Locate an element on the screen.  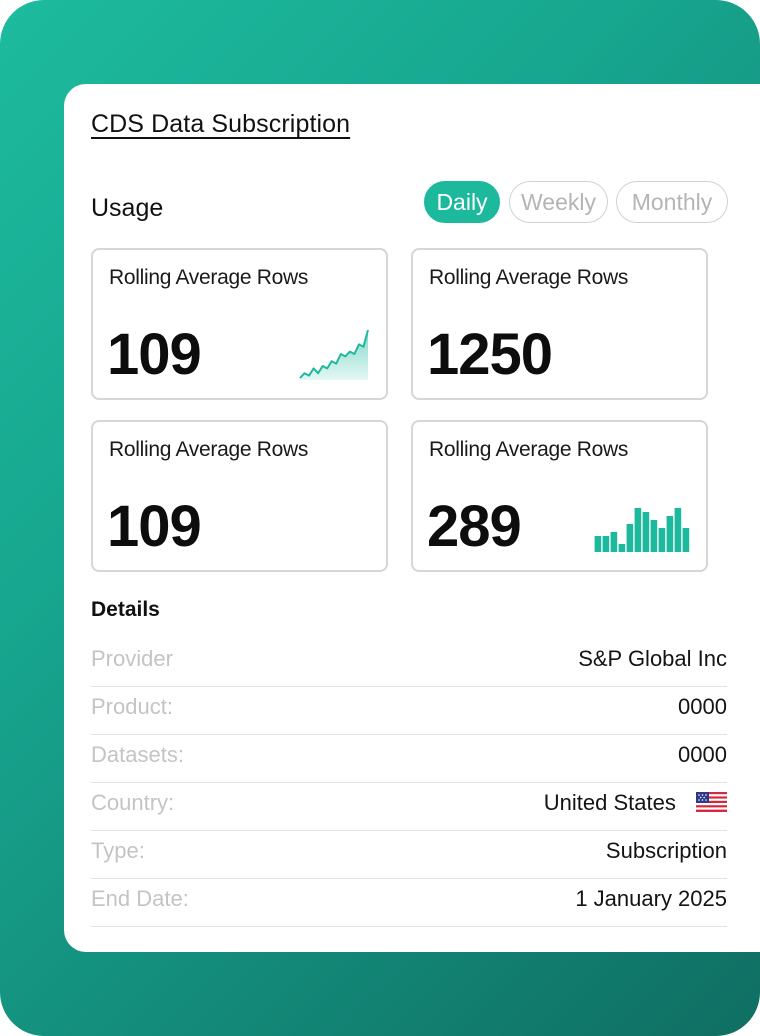
detail-key: Type: is located at coordinates (118, 850).